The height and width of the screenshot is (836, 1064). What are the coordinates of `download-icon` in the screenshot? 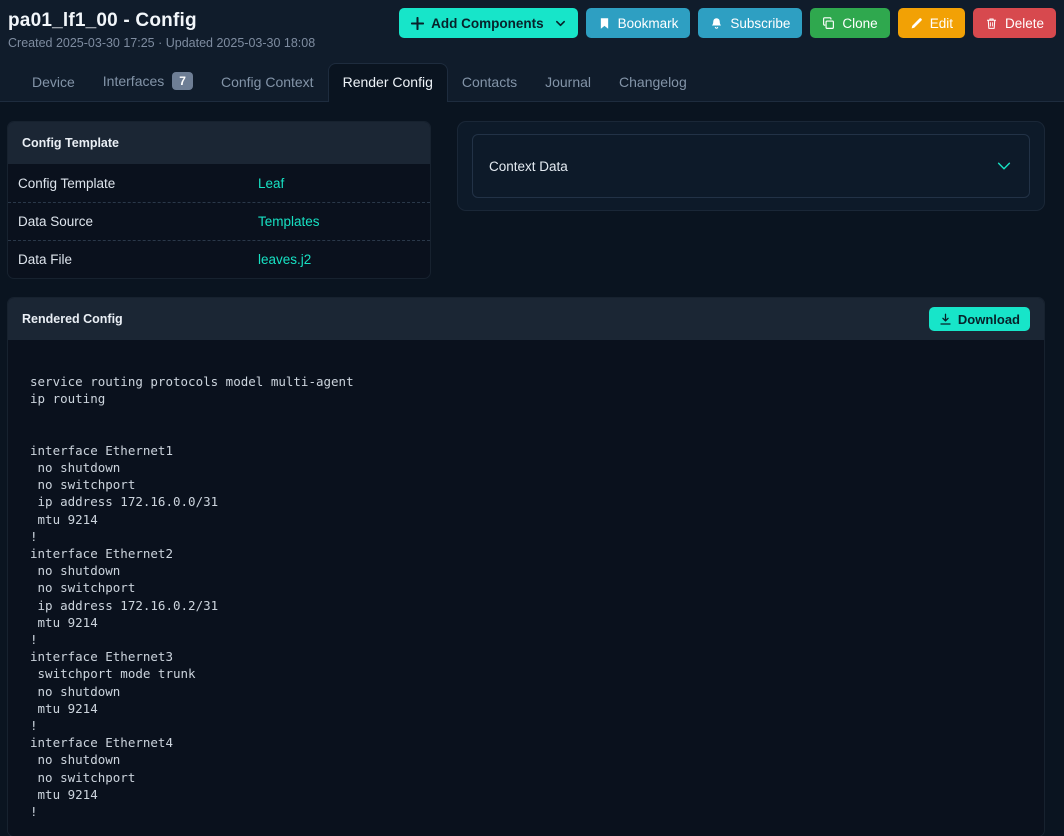 It's located at (945, 319).